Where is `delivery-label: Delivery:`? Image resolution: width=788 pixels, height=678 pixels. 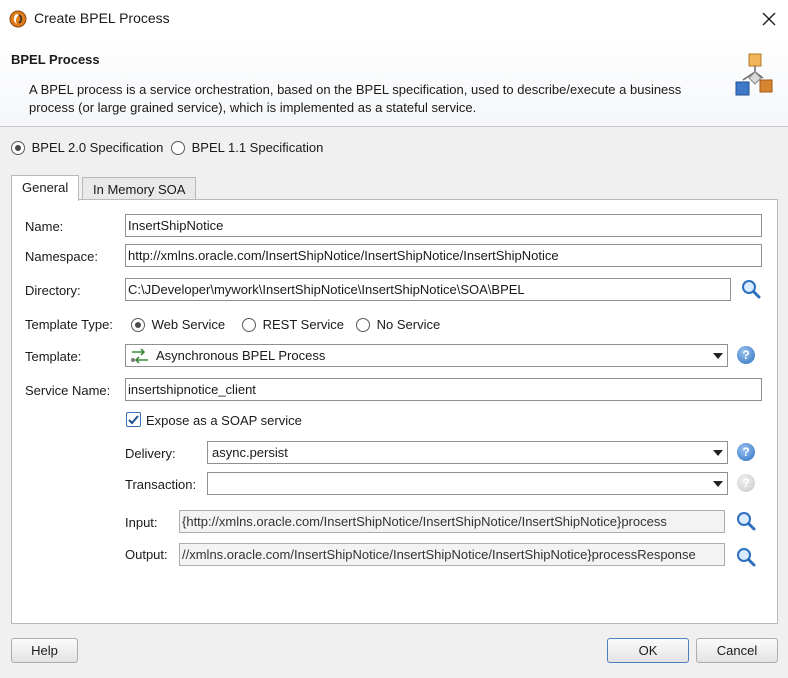
delivery-label: Delivery: is located at coordinates (150, 453).